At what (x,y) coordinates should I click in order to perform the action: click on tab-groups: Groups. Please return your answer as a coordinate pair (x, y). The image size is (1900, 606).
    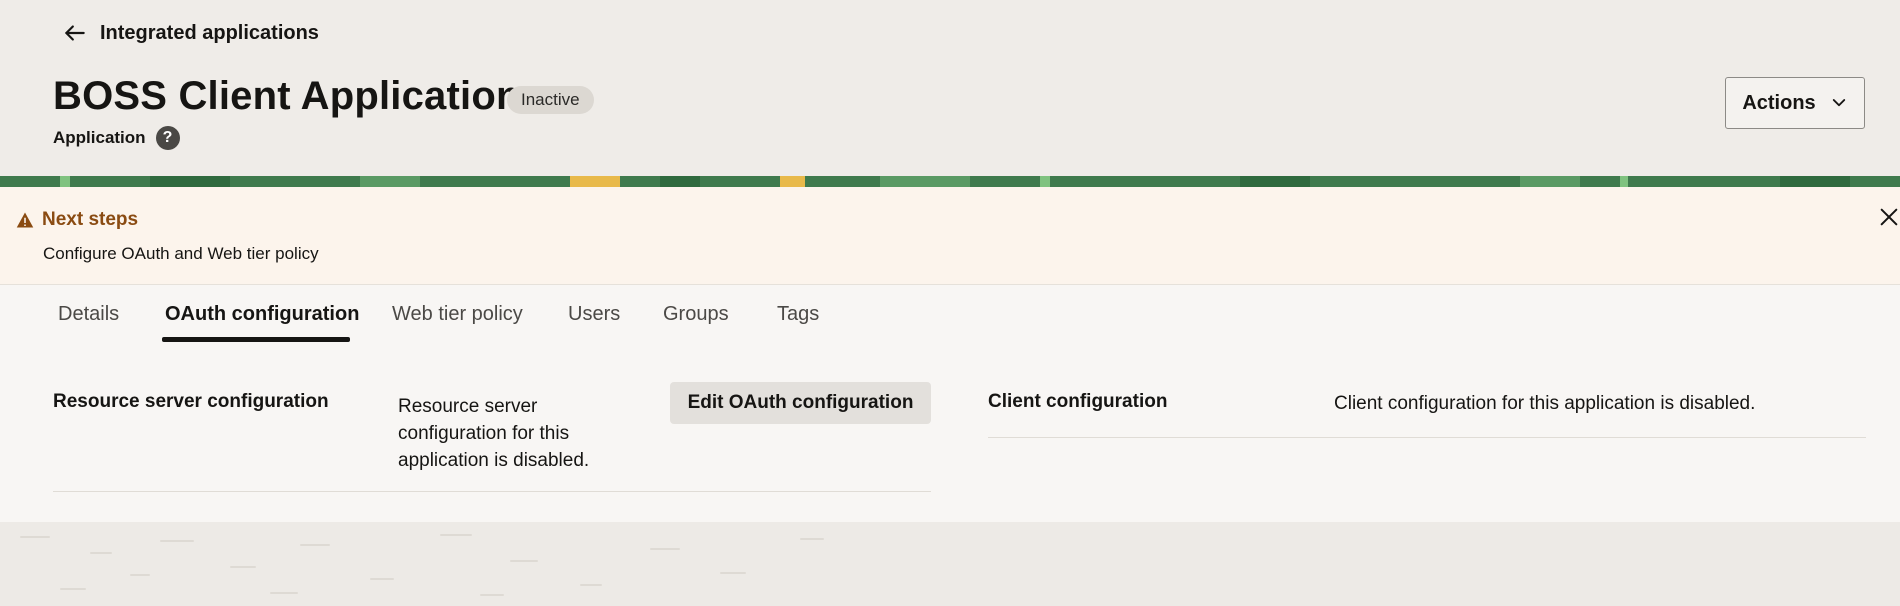
    Looking at the image, I should click on (696, 314).